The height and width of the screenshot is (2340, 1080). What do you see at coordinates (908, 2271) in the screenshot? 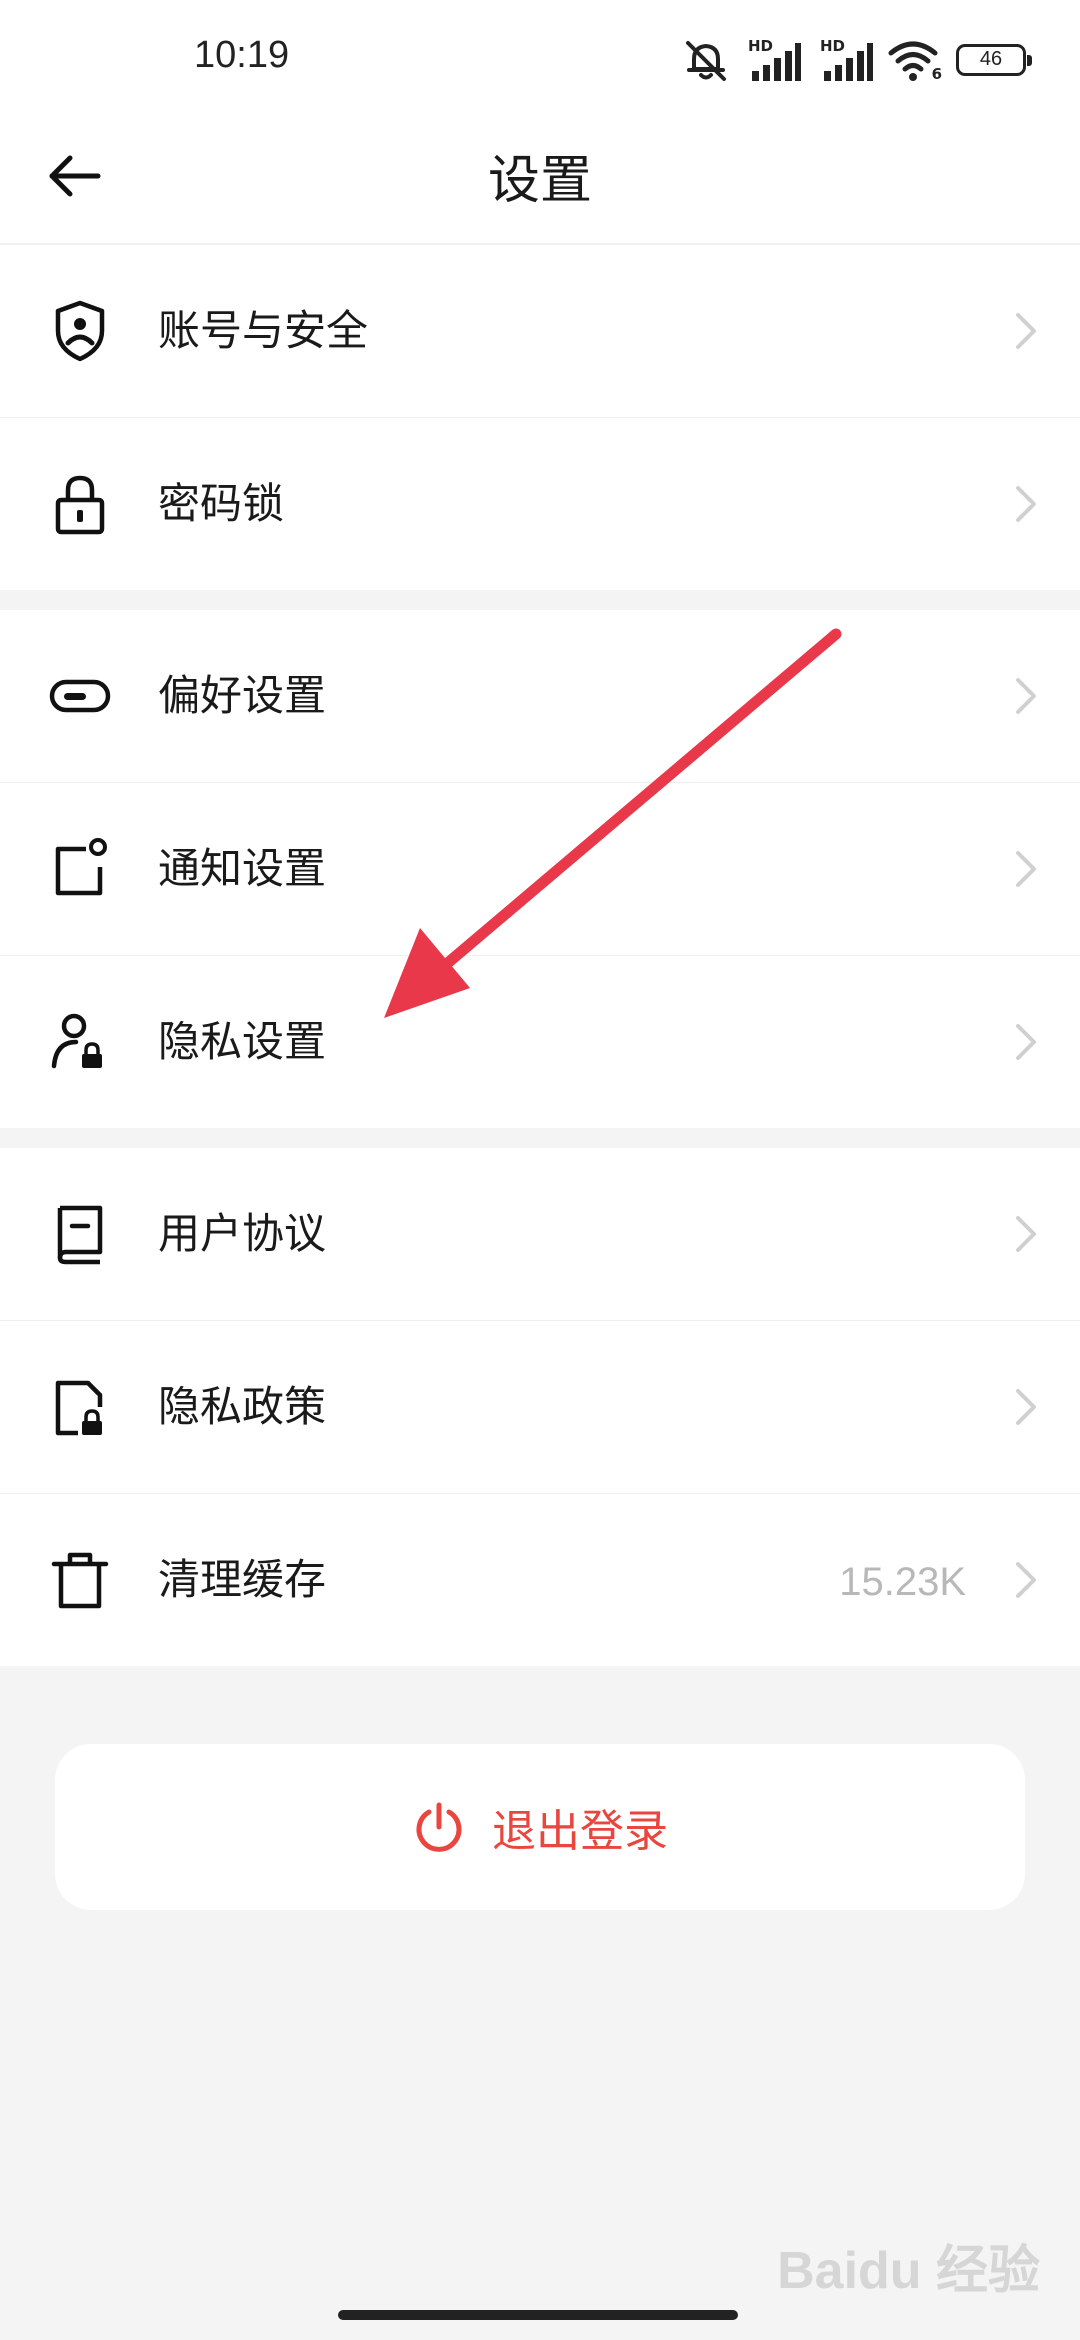
I see `watermark-logo: Baidu 经验` at bounding box center [908, 2271].